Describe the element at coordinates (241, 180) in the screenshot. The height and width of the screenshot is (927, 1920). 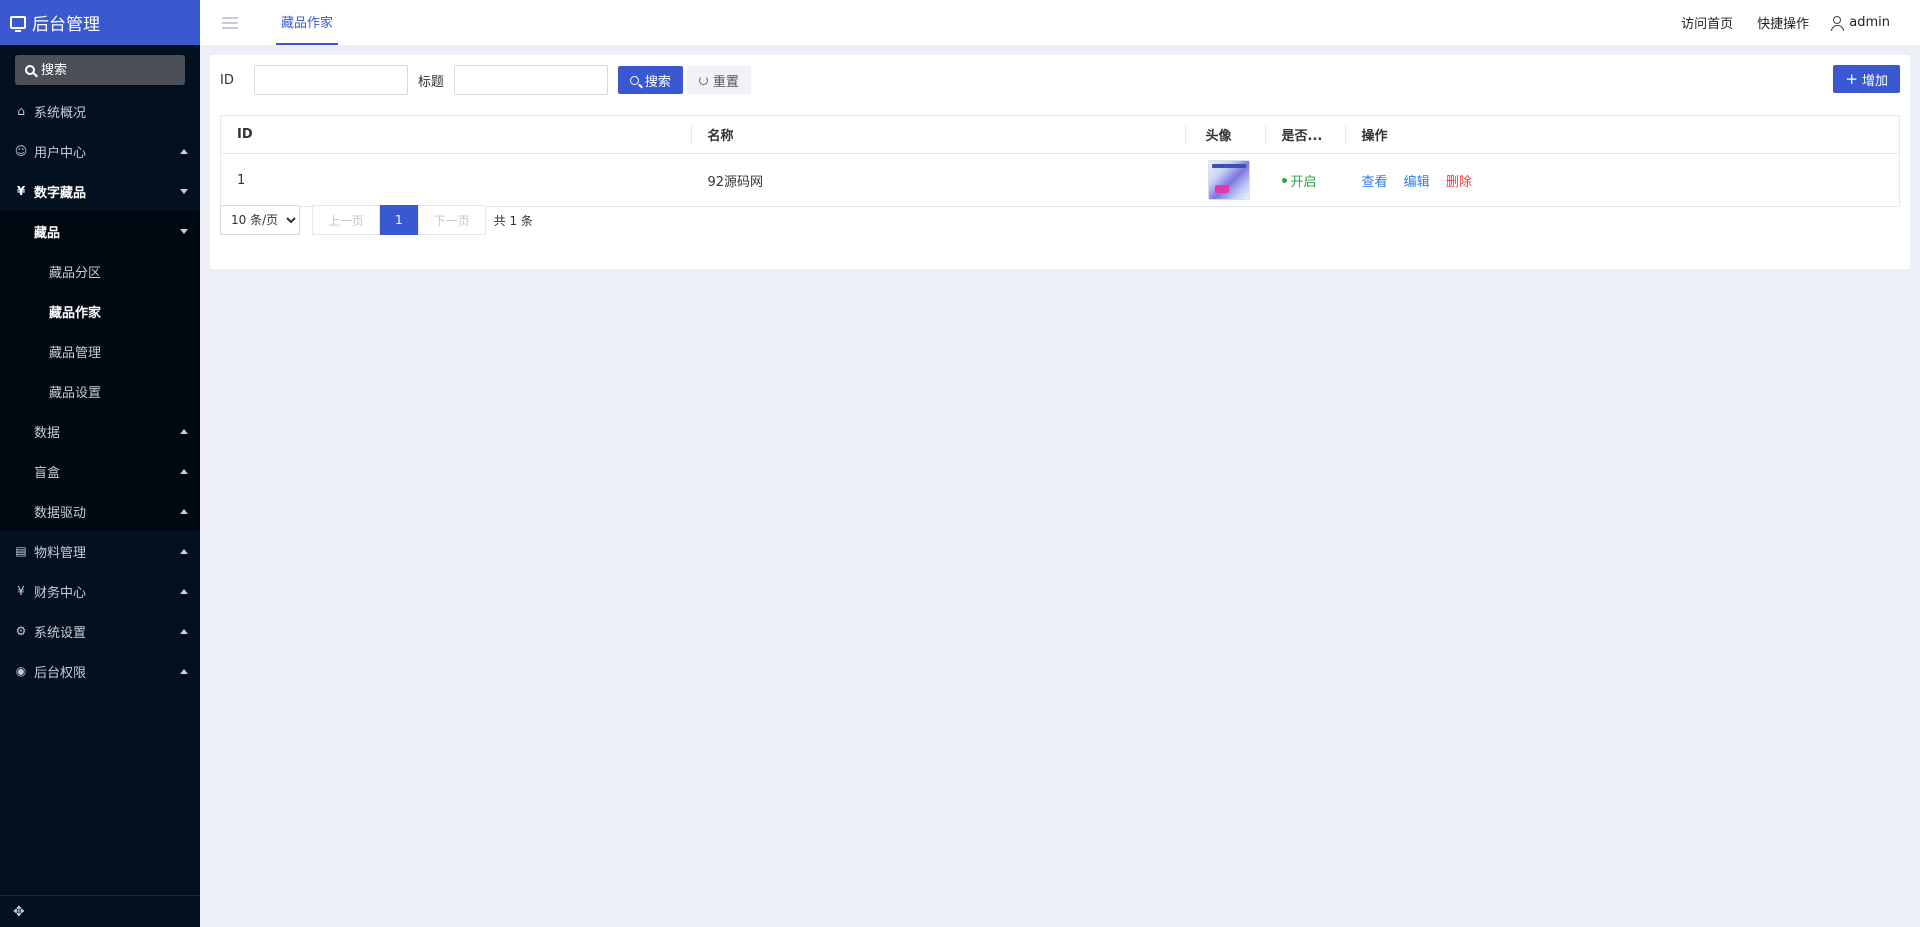
I see `cell-id: 1` at that location.